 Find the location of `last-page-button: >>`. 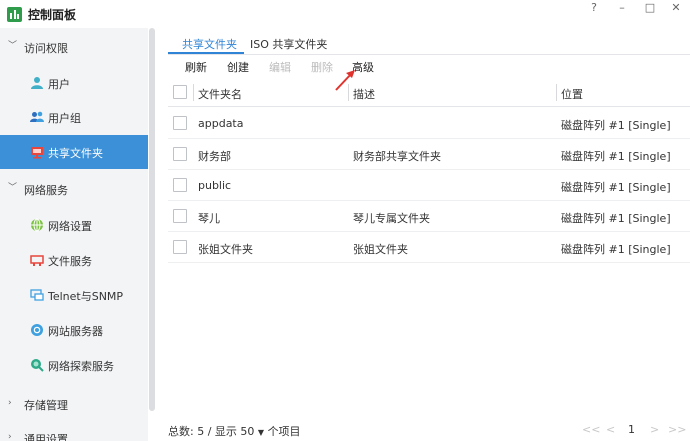

last-page-button: >> is located at coordinates (677, 429).